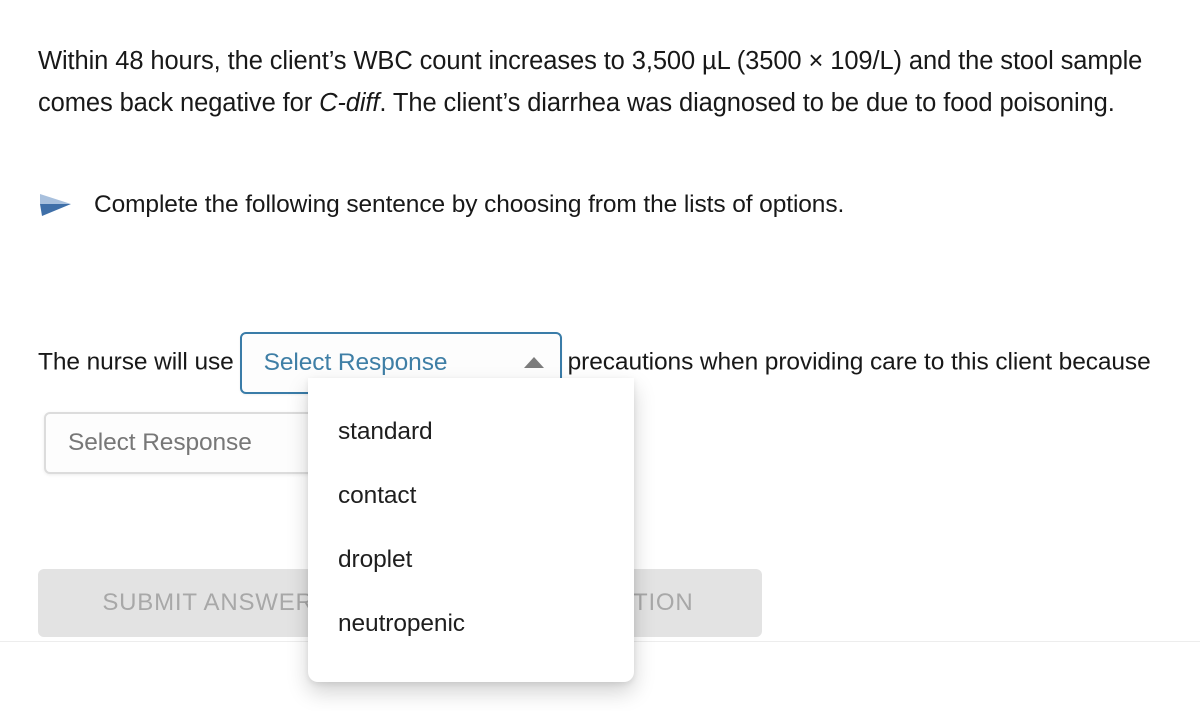 This screenshot has height=711, width=1200. Describe the element at coordinates (471, 624) in the screenshot. I see `option-neutropenic: neutropenic` at that location.